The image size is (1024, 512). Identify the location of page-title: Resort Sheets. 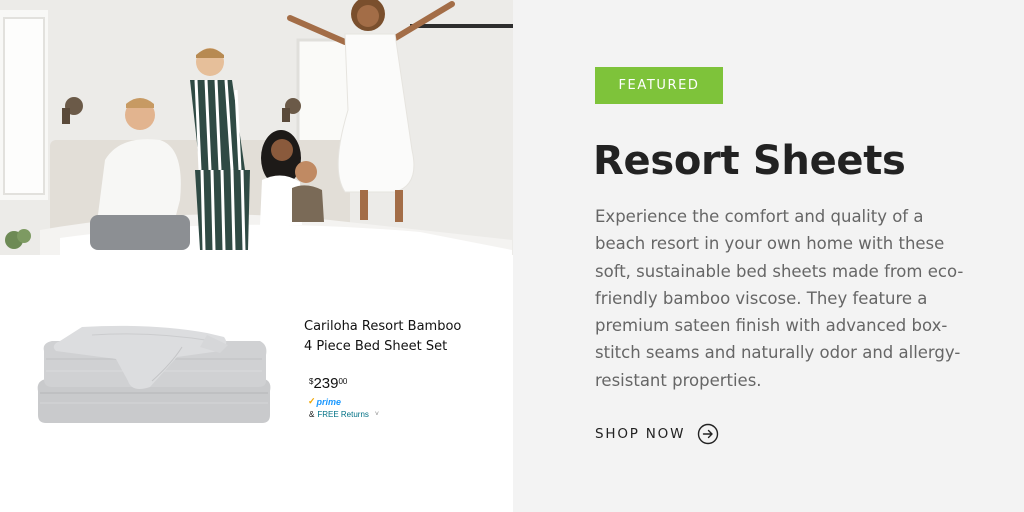
(749, 161).